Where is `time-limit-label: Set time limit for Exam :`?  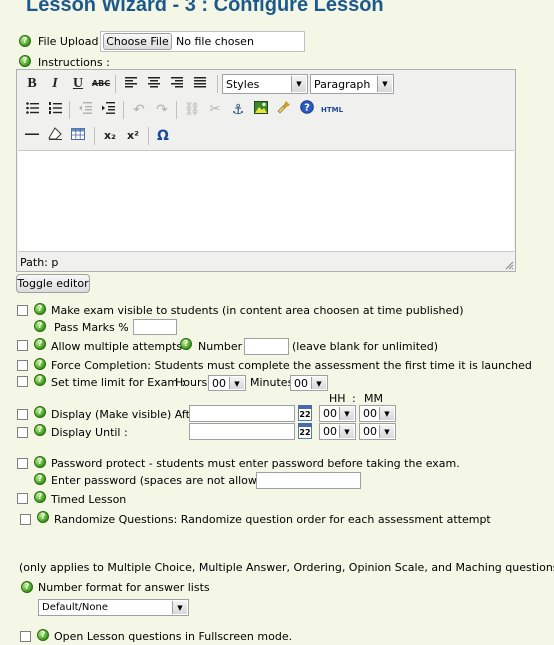 time-limit-label: Set time limit for Exam : is located at coordinates (118, 382).